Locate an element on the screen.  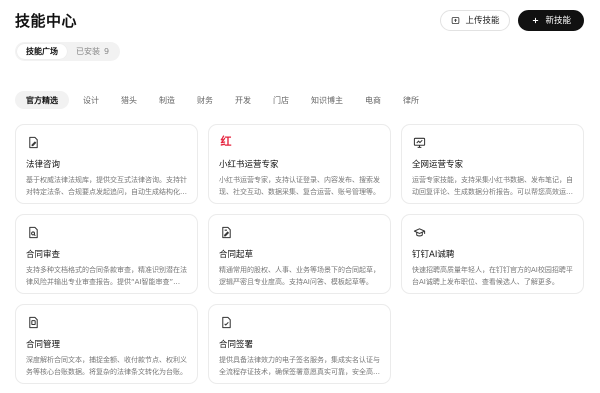
document-pen-icon is located at coordinates (226, 232).